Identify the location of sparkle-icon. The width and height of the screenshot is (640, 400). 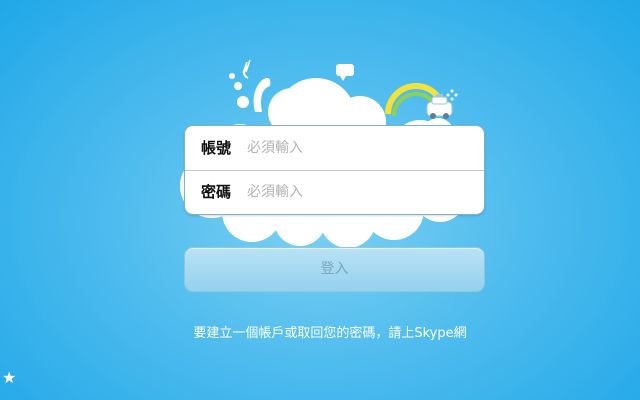
(452, 95).